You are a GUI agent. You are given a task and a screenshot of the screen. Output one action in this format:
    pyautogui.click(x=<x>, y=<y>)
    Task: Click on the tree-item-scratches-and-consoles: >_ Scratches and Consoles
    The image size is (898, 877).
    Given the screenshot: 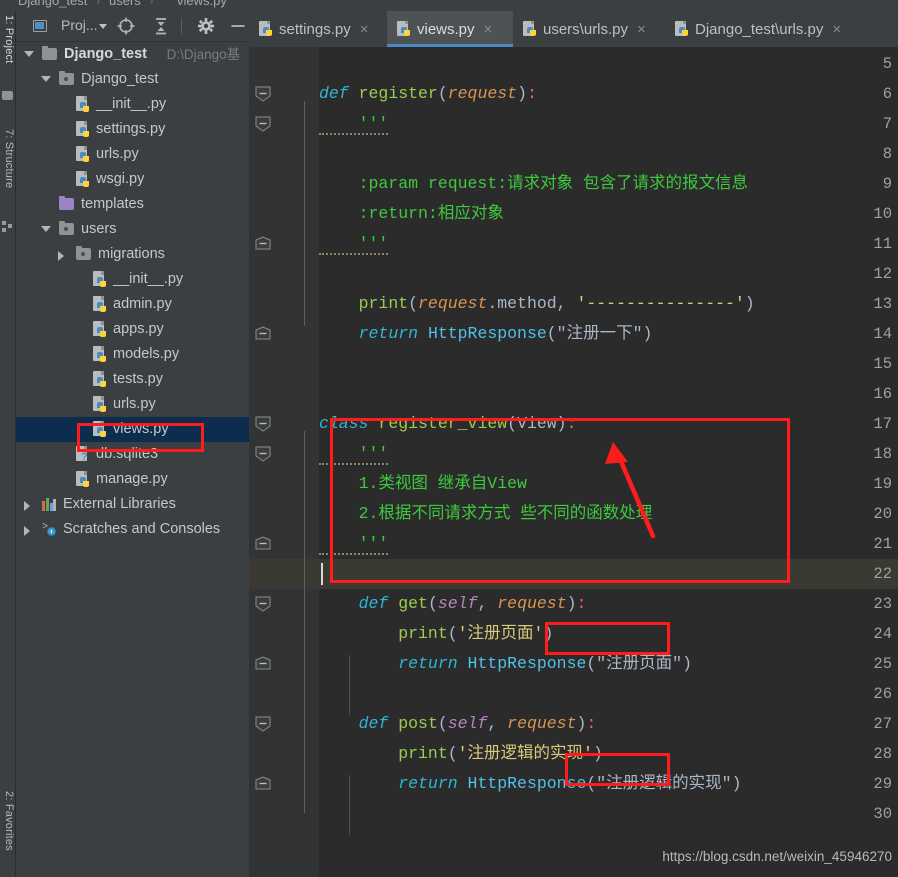 What is the action you would take?
    pyautogui.click(x=132, y=529)
    